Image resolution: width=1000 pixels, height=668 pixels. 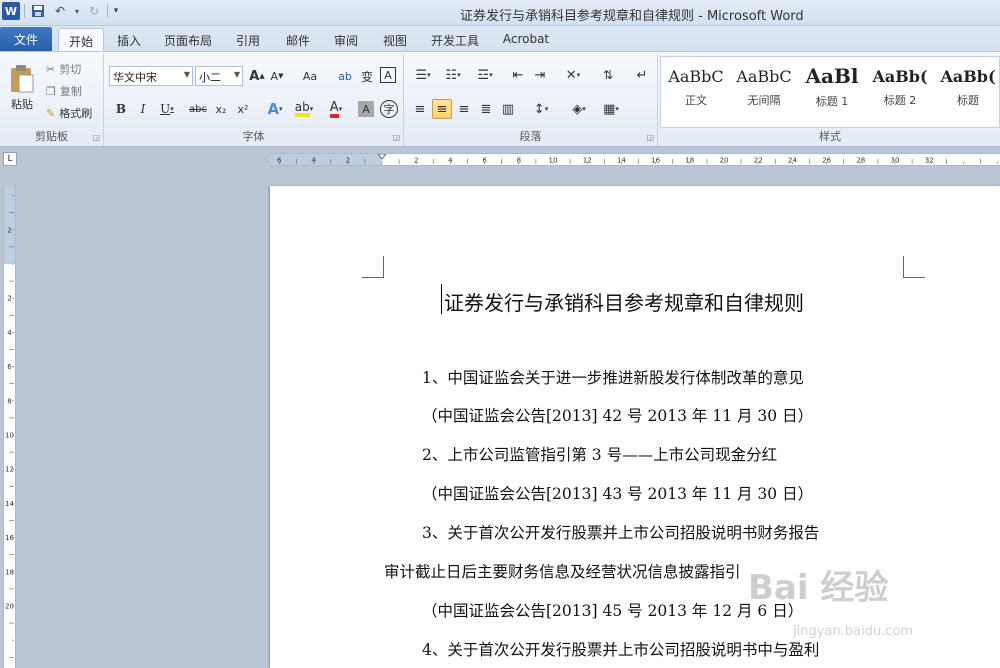 I want to click on justify-button: ≣, so click(x=486, y=109).